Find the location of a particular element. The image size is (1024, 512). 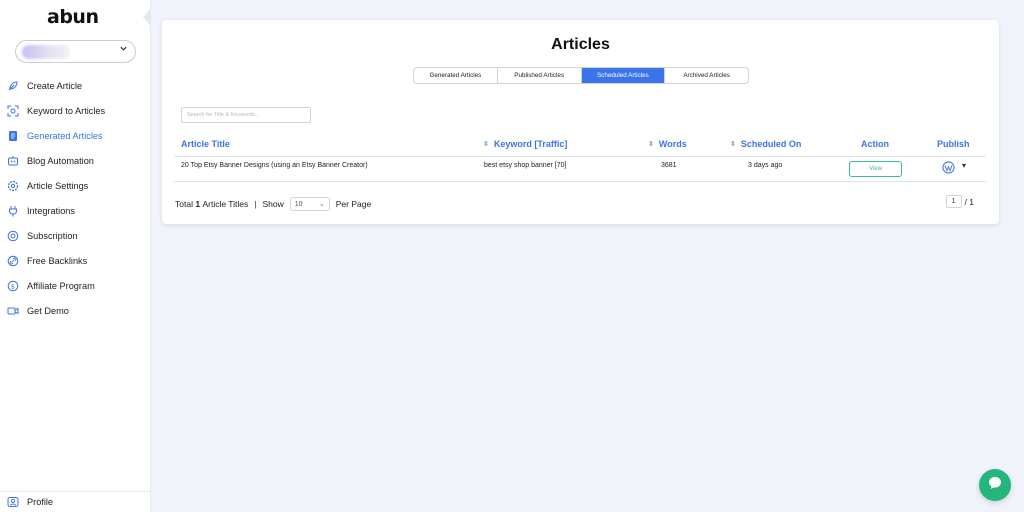

sidebar-item-integrations: Integrations is located at coordinates (75, 210).